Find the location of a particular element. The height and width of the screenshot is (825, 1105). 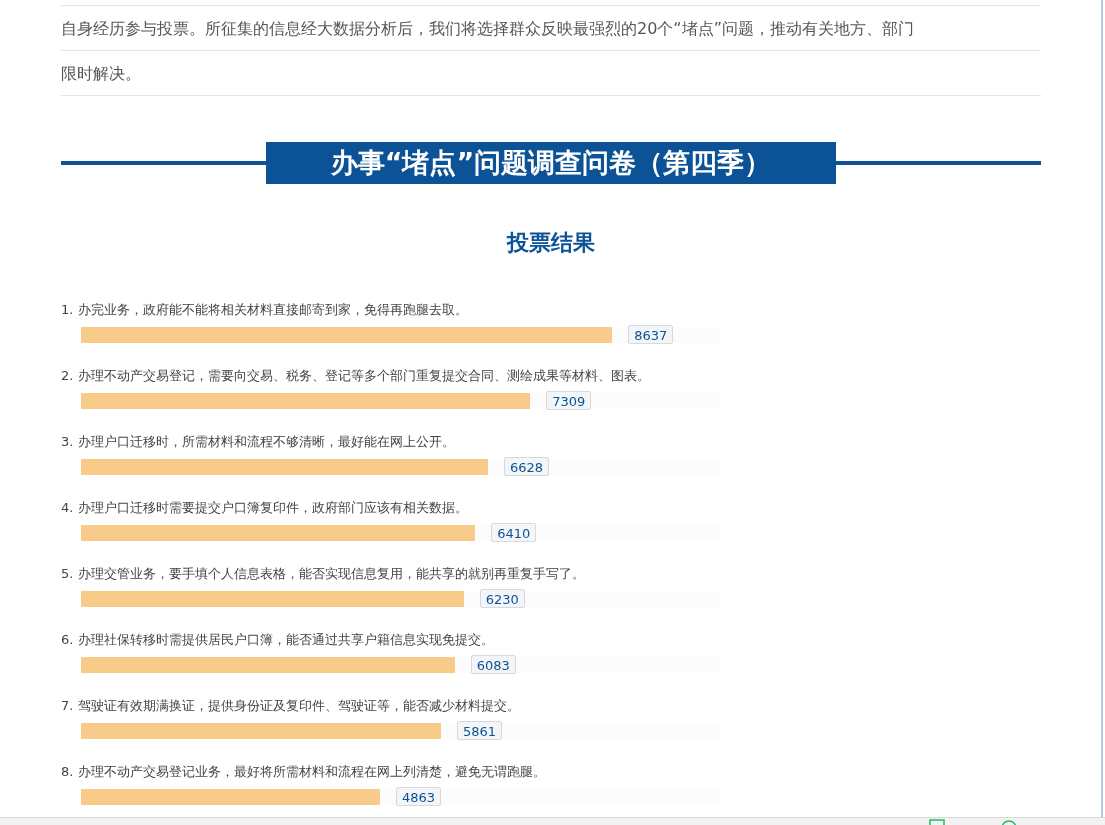

vote-count: 6628 is located at coordinates (527, 466).